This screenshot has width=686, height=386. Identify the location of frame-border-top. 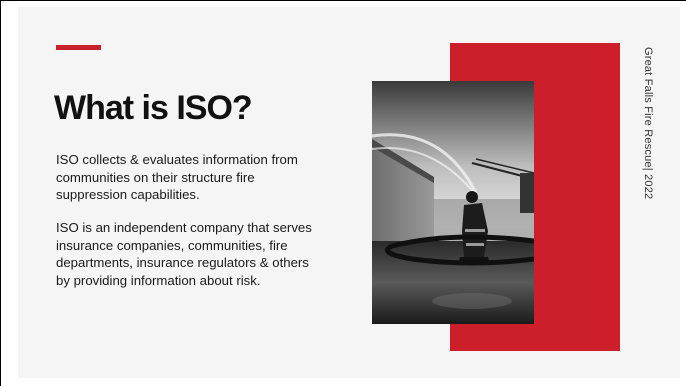
(343, 0).